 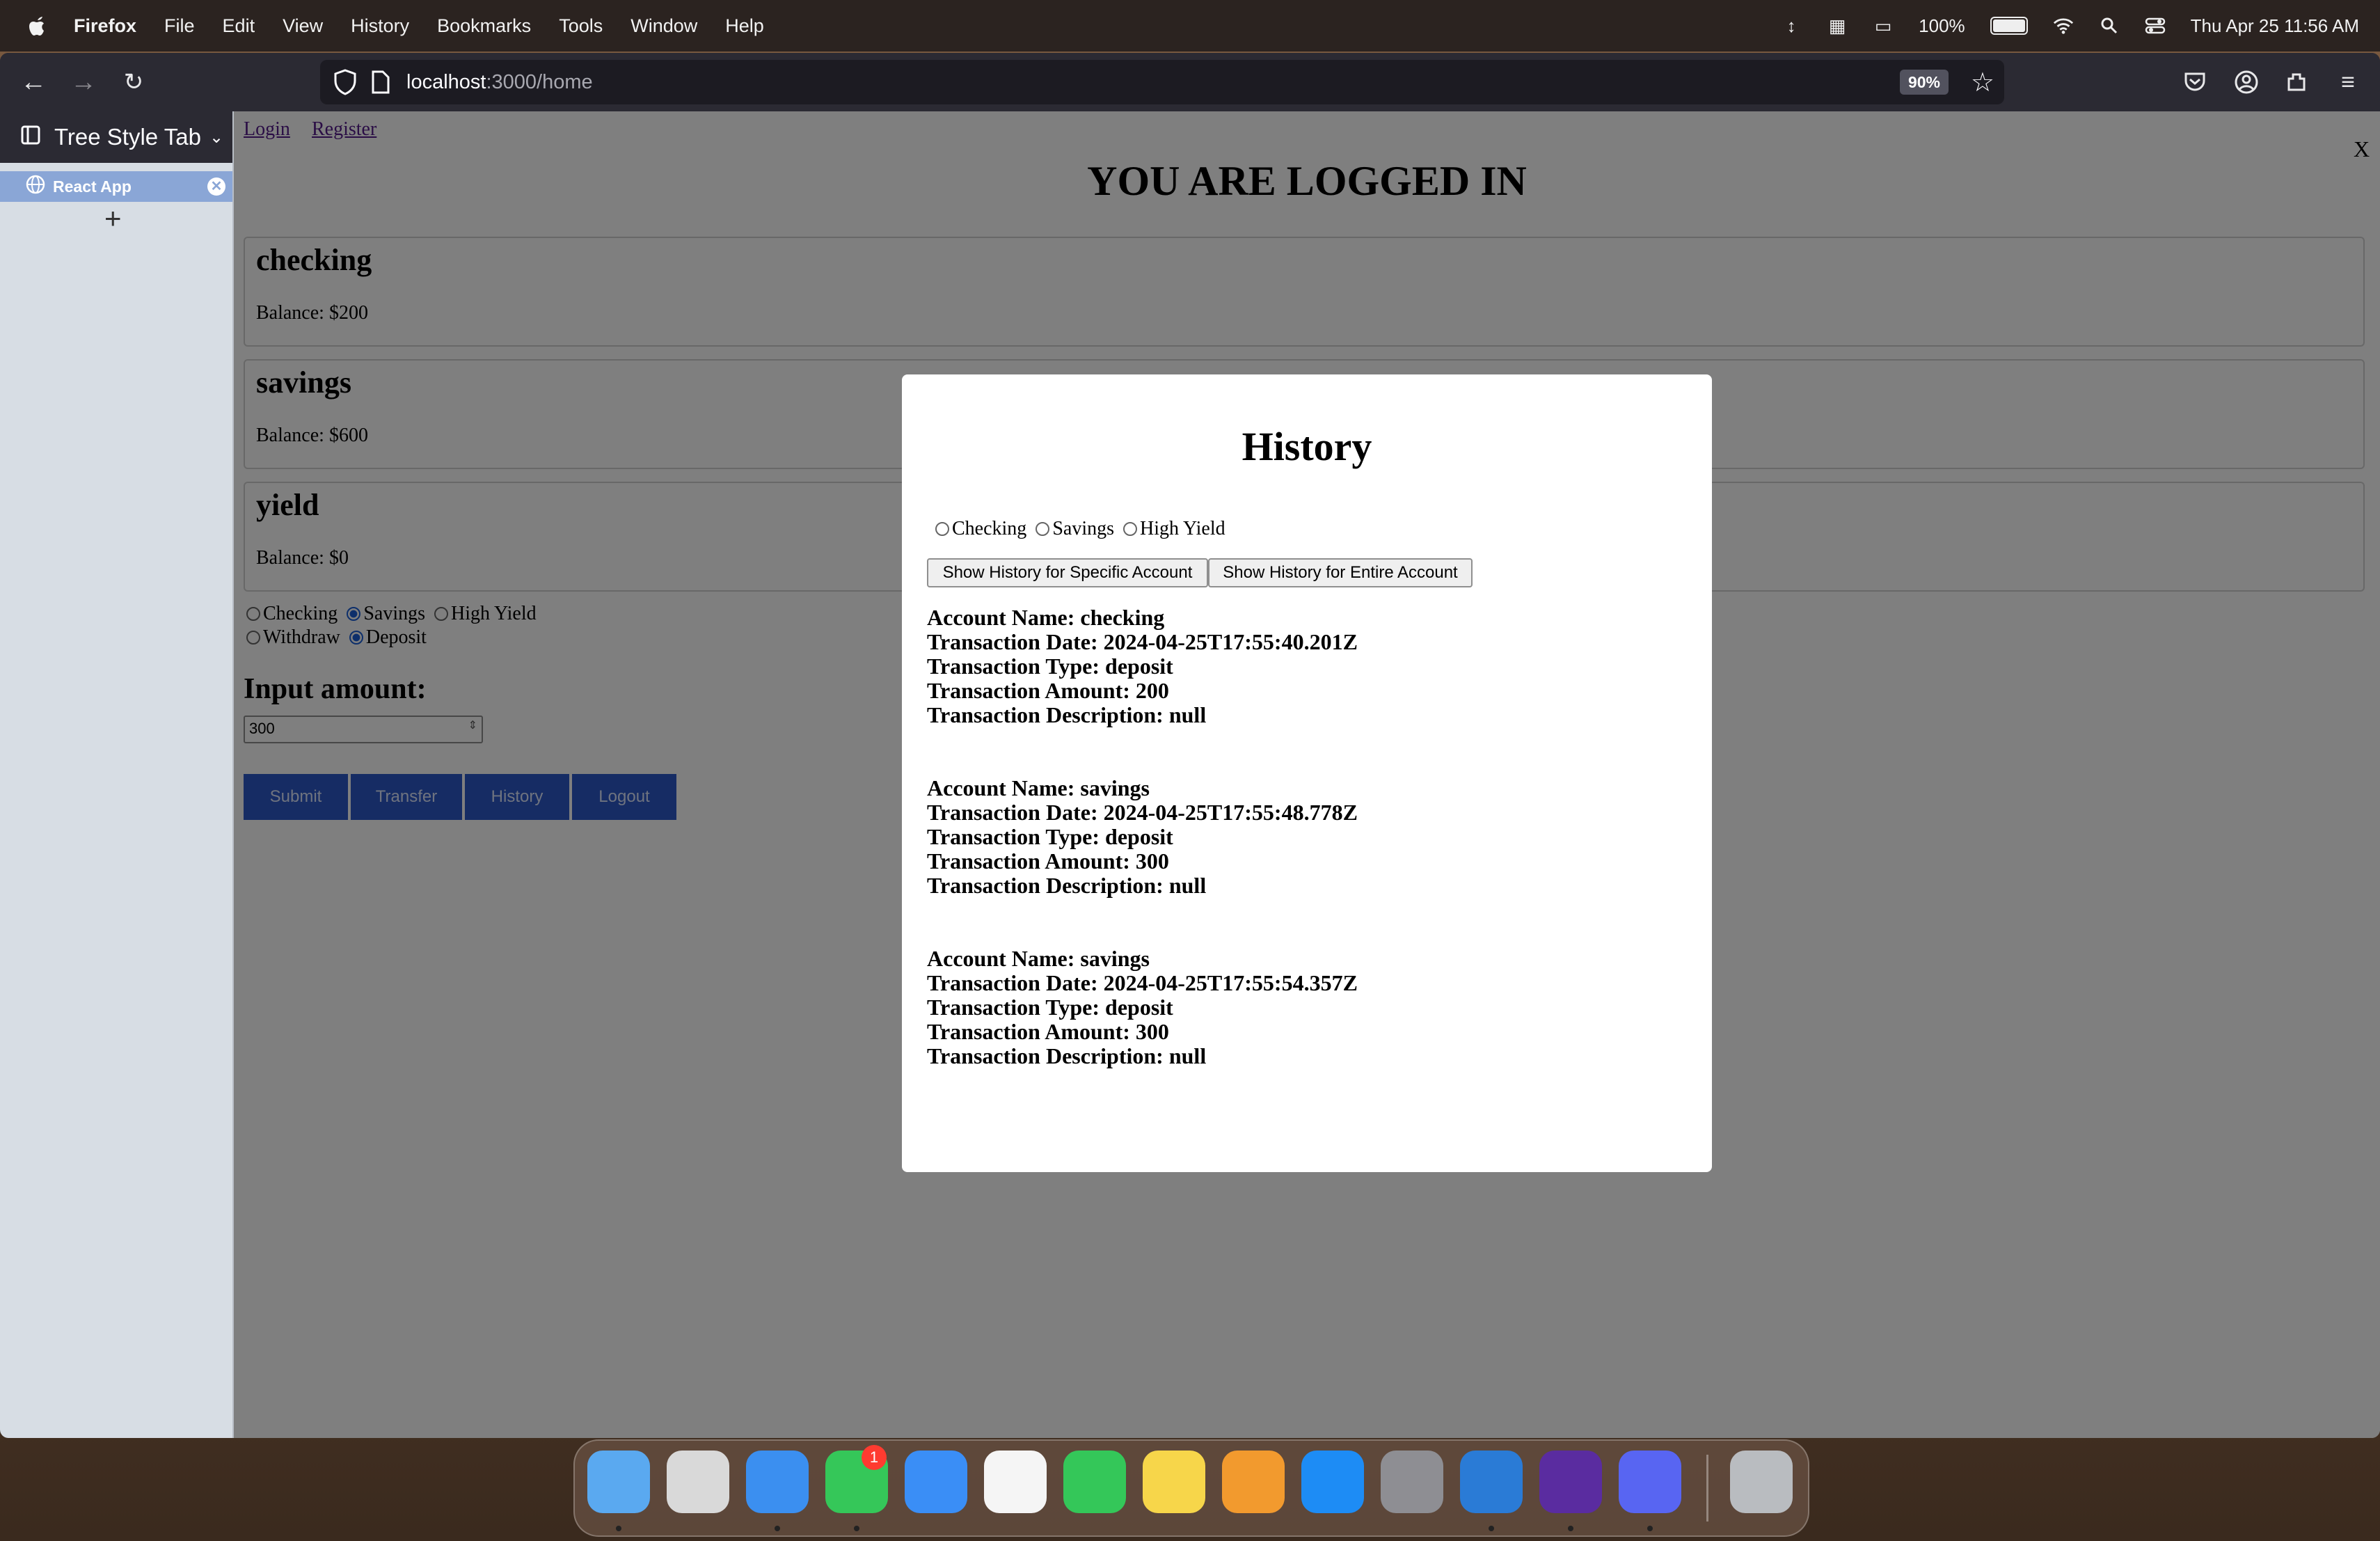 I want to click on tx-account-name: Account Name: checking, so click(x=1046, y=617).